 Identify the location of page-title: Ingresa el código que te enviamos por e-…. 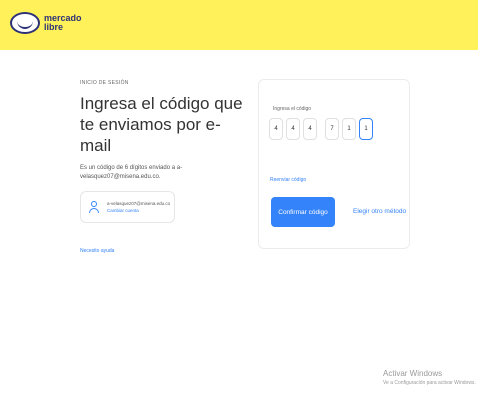
(161, 124).